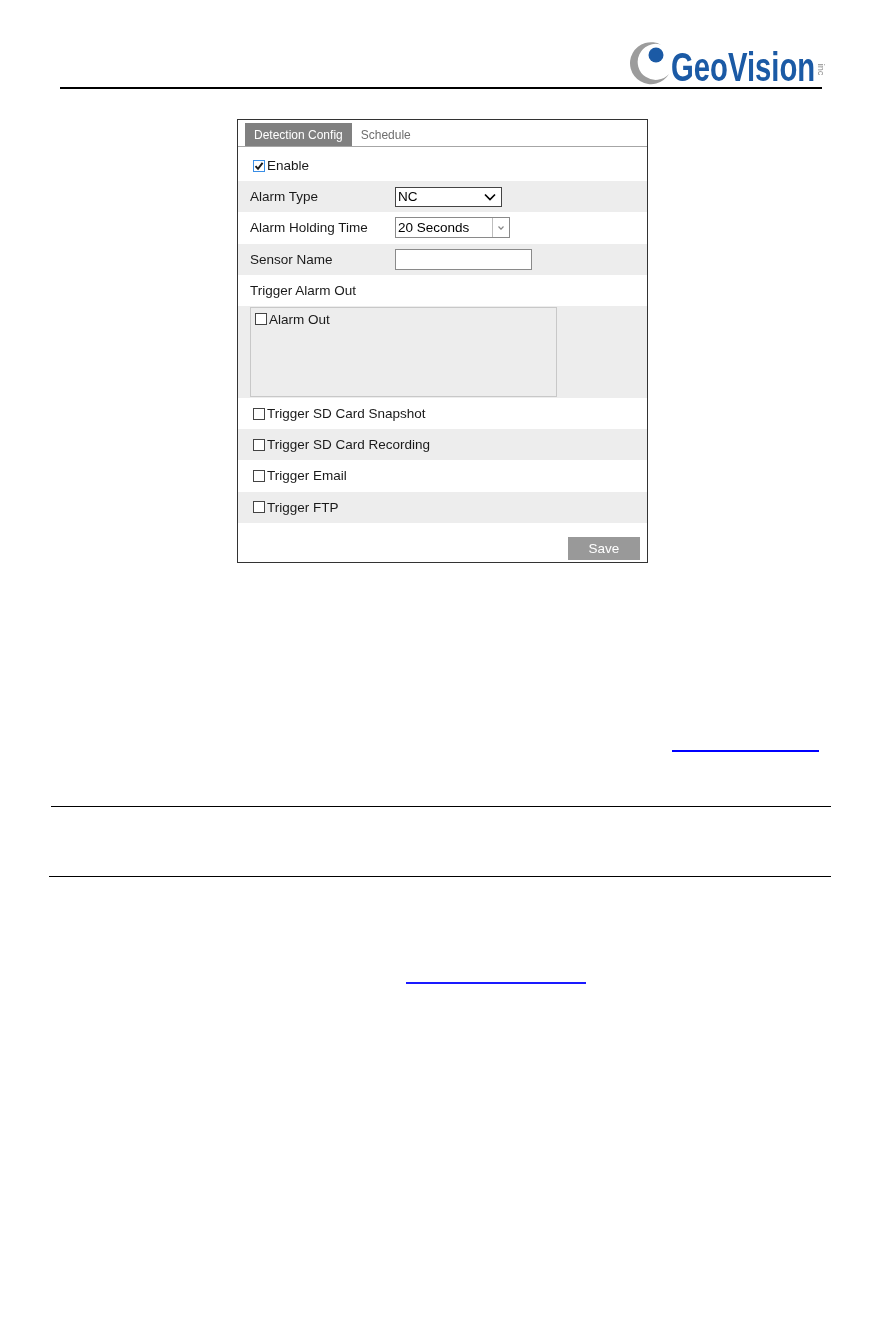  I want to click on checkbox-label: Trigger Email, so click(307, 476).